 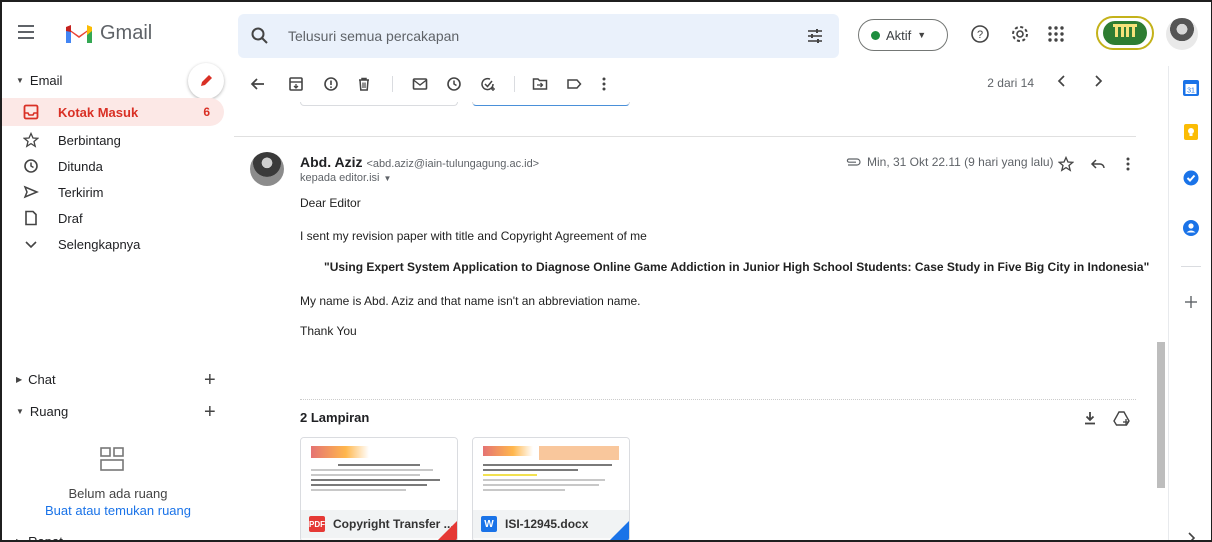 What do you see at coordinates (447, 530) in the screenshot?
I see `pdf-corner-fold-icon` at bounding box center [447, 530].